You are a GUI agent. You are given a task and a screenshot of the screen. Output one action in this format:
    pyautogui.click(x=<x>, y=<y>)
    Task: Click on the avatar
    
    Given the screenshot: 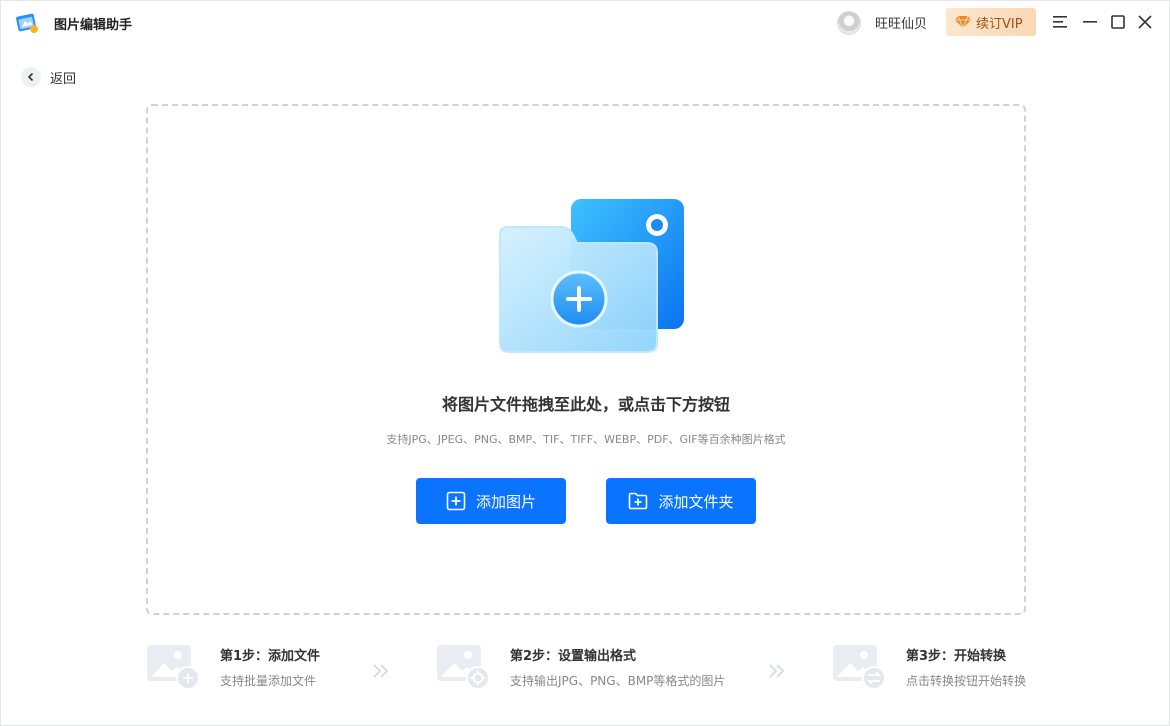 What is the action you would take?
    pyautogui.click(x=849, y=23)
    